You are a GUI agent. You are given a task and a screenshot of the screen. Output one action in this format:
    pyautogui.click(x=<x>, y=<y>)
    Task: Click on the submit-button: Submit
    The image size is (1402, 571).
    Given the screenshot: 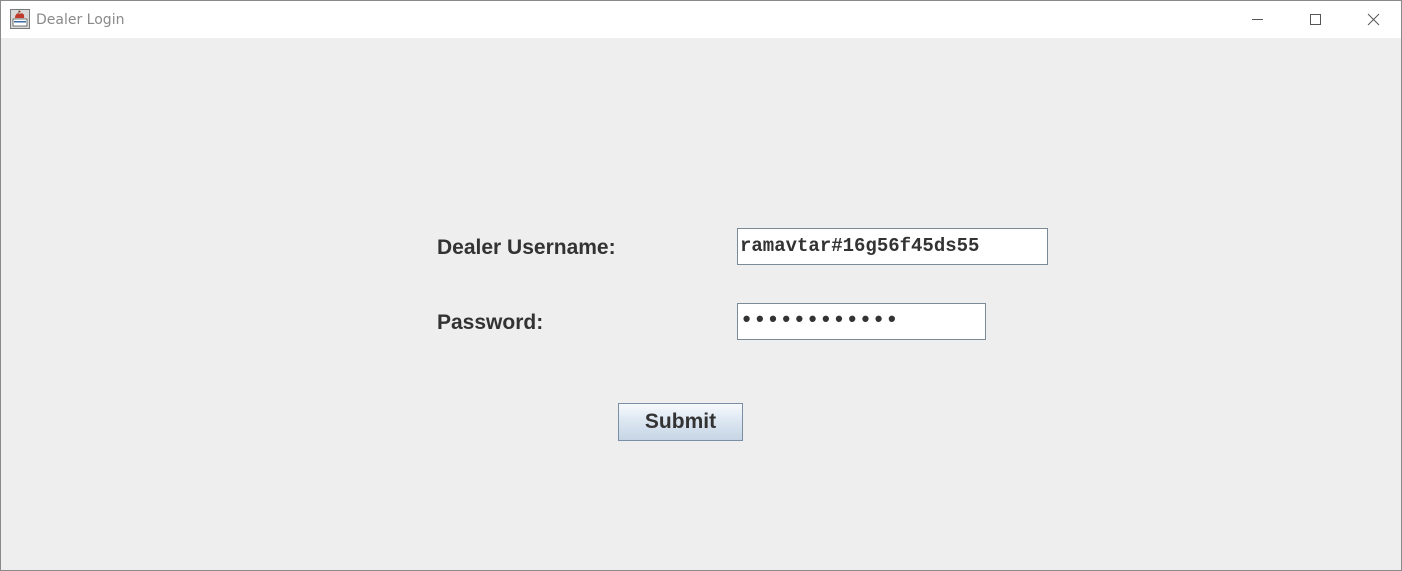 What is the action you would take?
    pyautogui.click(x=680, y=422)
    